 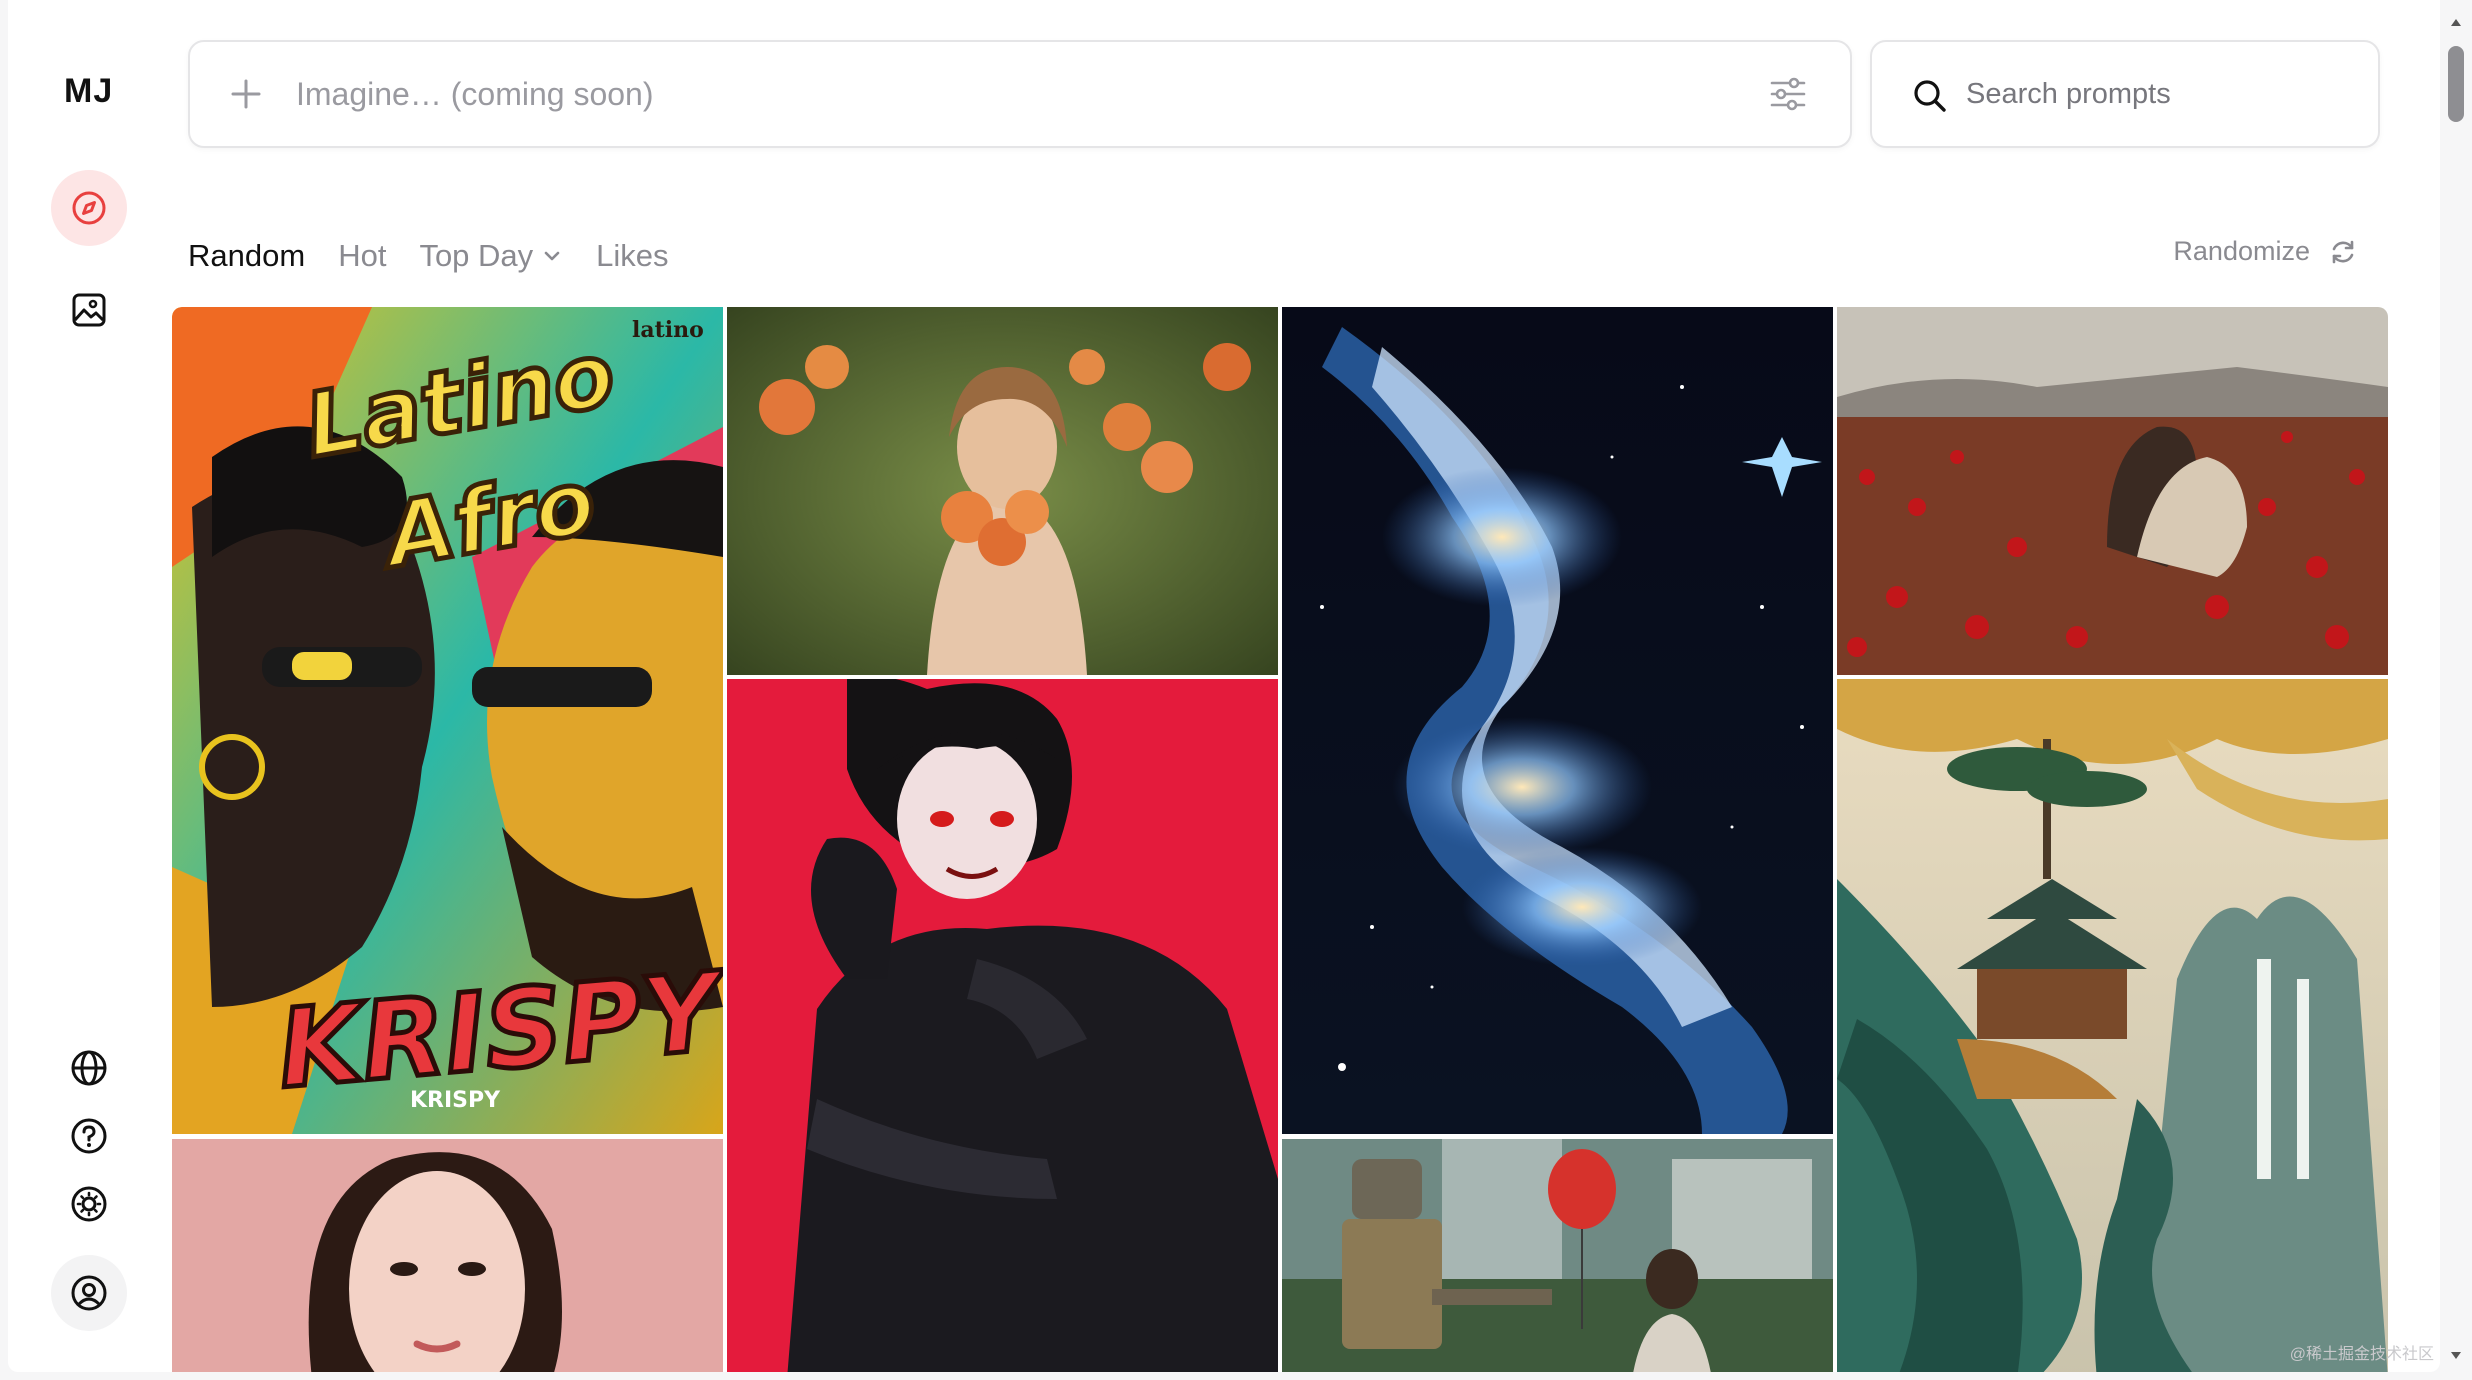 I want to click on nebula-image, so click(x=1557, y=720).